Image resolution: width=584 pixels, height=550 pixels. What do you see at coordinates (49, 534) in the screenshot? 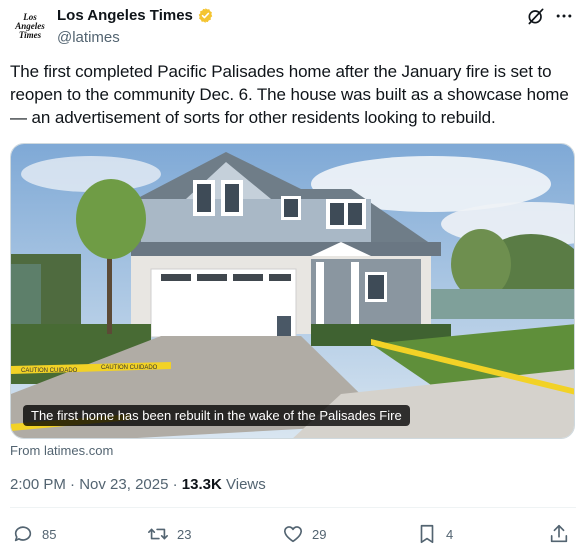
I see `reply-count: 85` at bounding box center [49, 534].